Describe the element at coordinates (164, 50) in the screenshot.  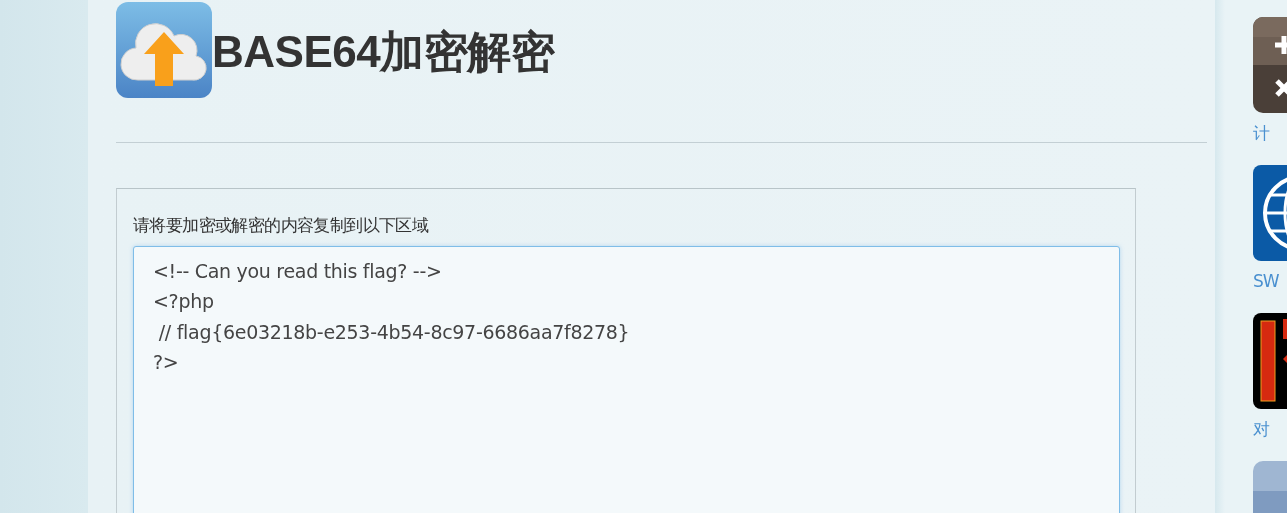
I see `cloud-upload-icon` at that location.